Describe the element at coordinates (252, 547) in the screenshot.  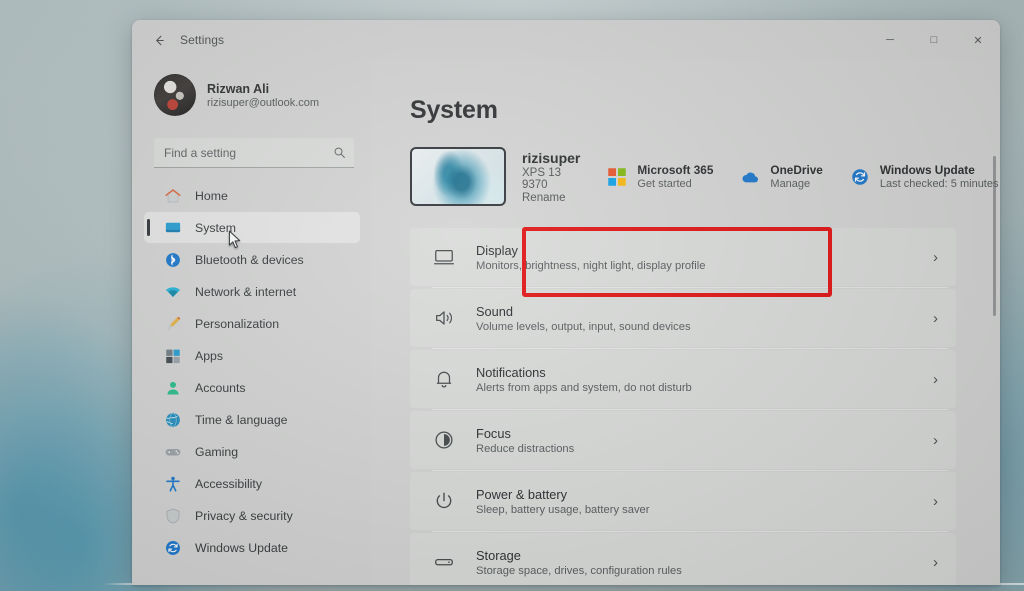
I see `sidebar-item-windows-update: Windows Update` at that location.